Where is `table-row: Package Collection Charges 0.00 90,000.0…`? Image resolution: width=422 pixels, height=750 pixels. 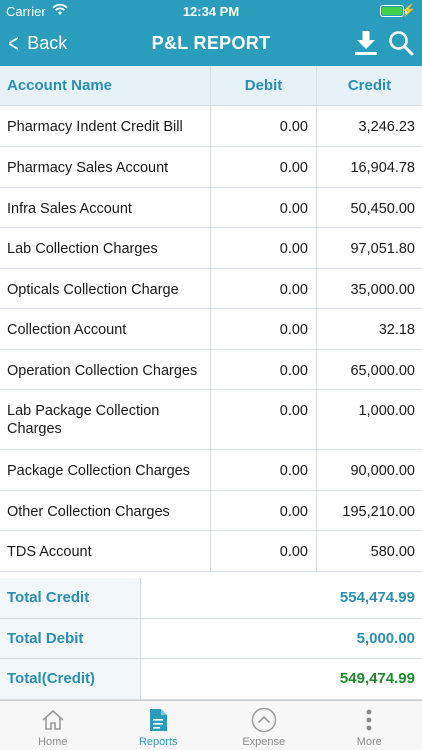
table-row: Package Collection Charges 0.00 90,000.0… is located at coordinates (211, 470).